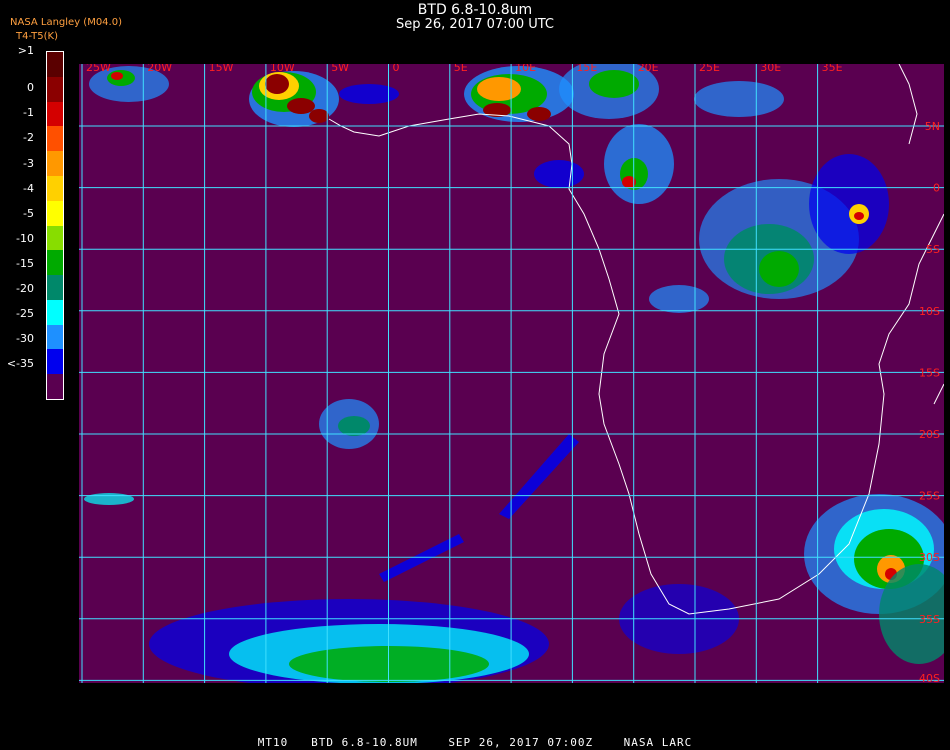  What do you see at coordinates (929, 557) in the screenshot?
I see `latitude-label: 30S` at bounding box center [929, 557].